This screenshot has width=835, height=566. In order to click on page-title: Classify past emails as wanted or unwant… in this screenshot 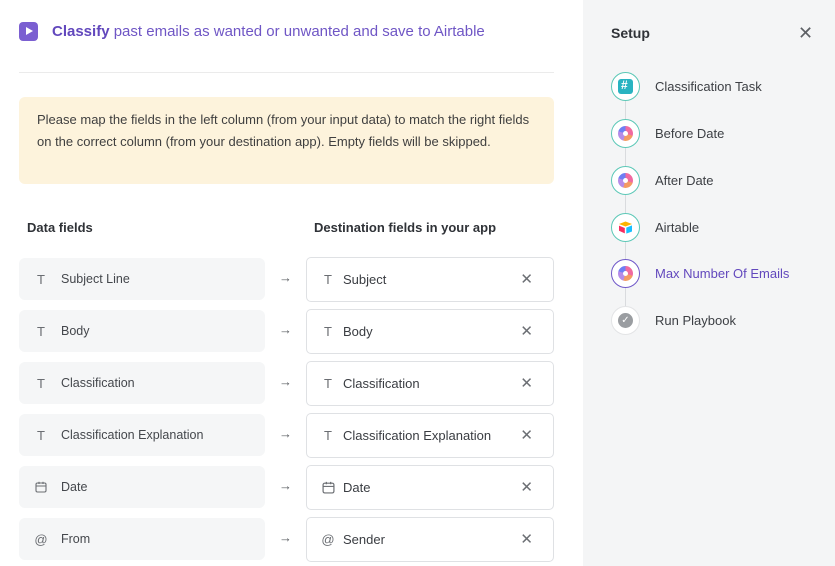, I will do `click(268, 31)`.